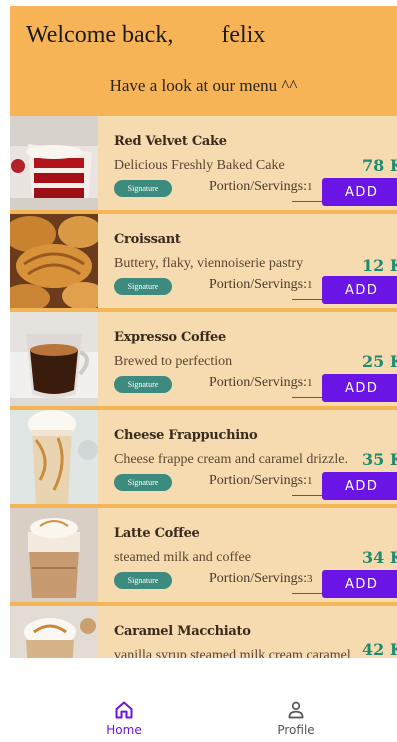 The image size is (397, 742). Describe the element at coordinates (182, 557) in the screenshot. I see `item-description: steamed milk and coffee` at that location.